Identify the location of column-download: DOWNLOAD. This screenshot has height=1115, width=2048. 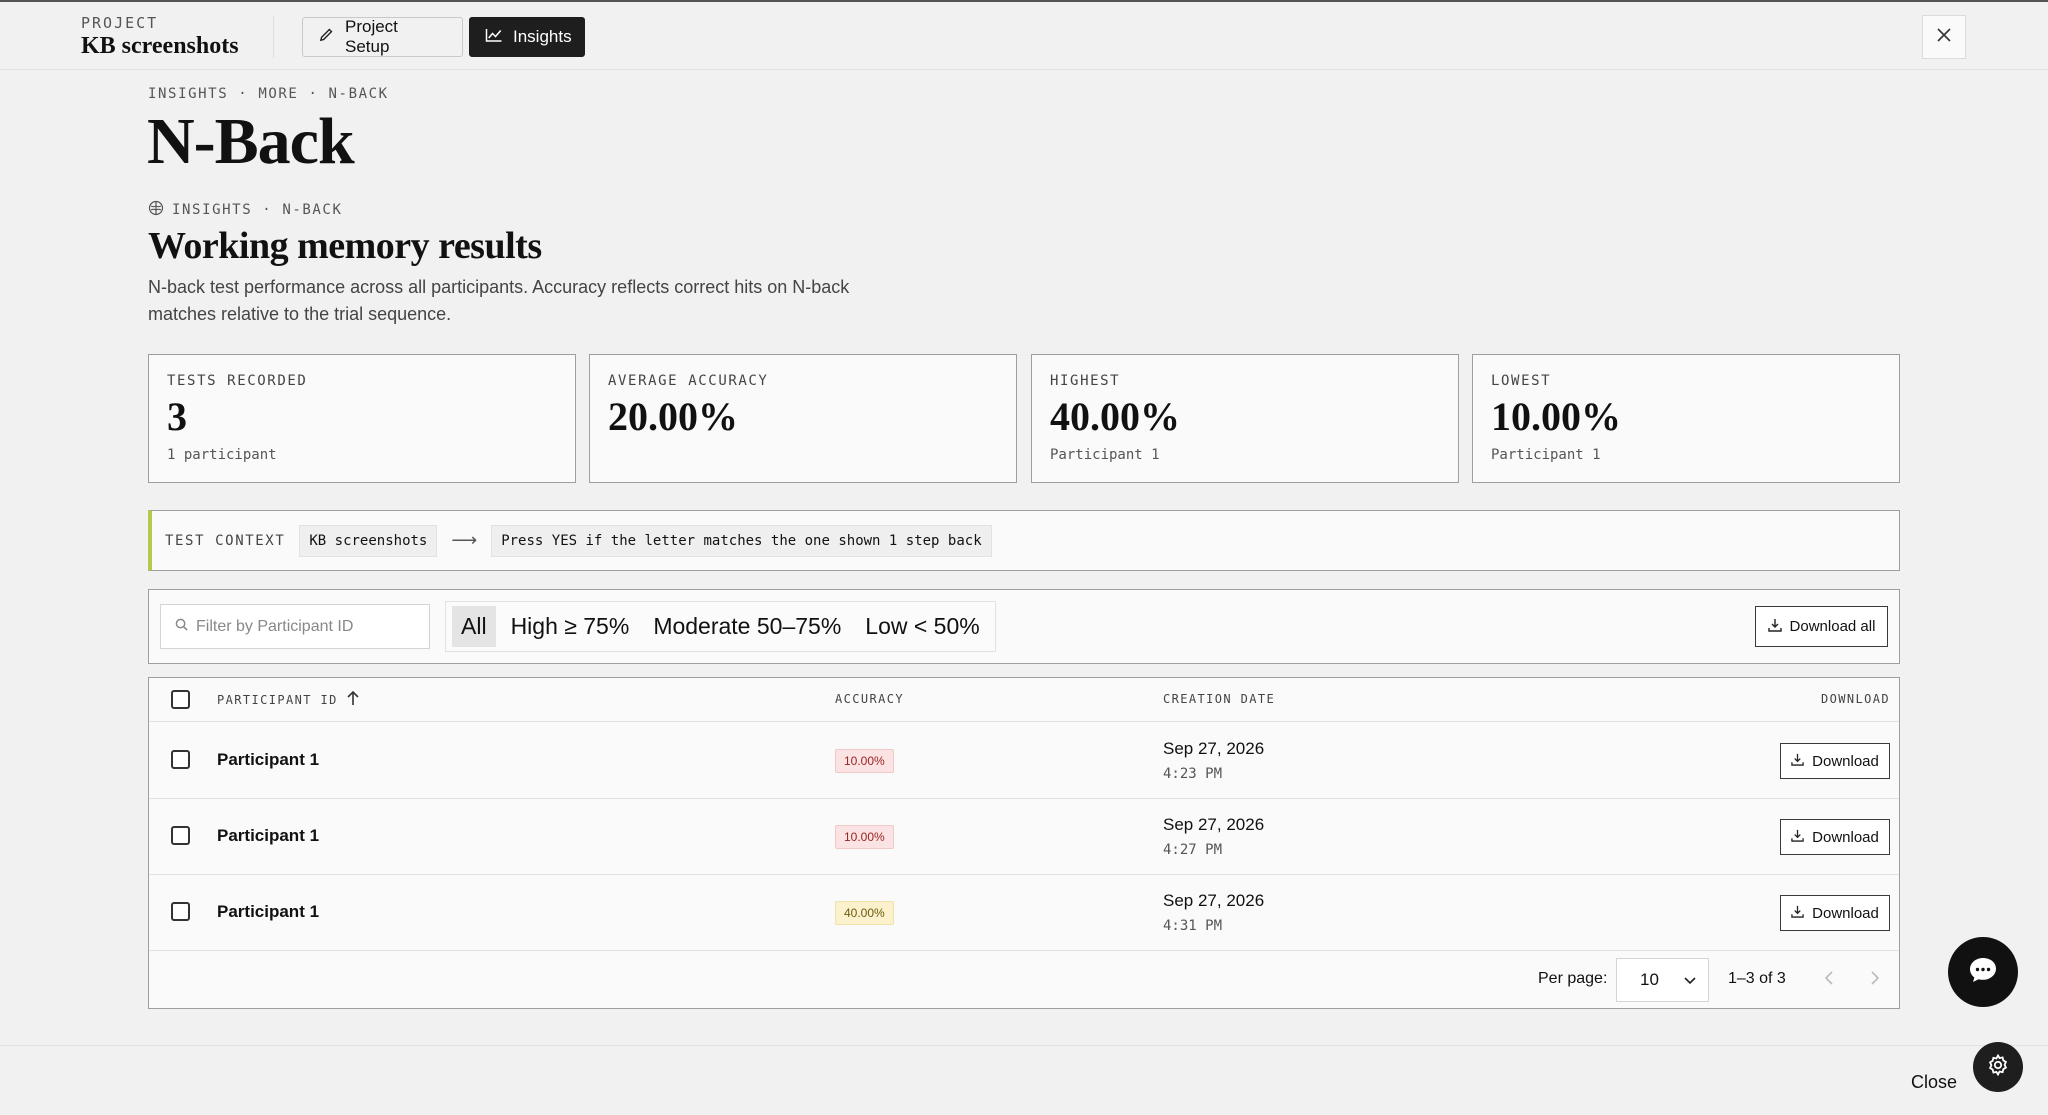
(1855, 699).